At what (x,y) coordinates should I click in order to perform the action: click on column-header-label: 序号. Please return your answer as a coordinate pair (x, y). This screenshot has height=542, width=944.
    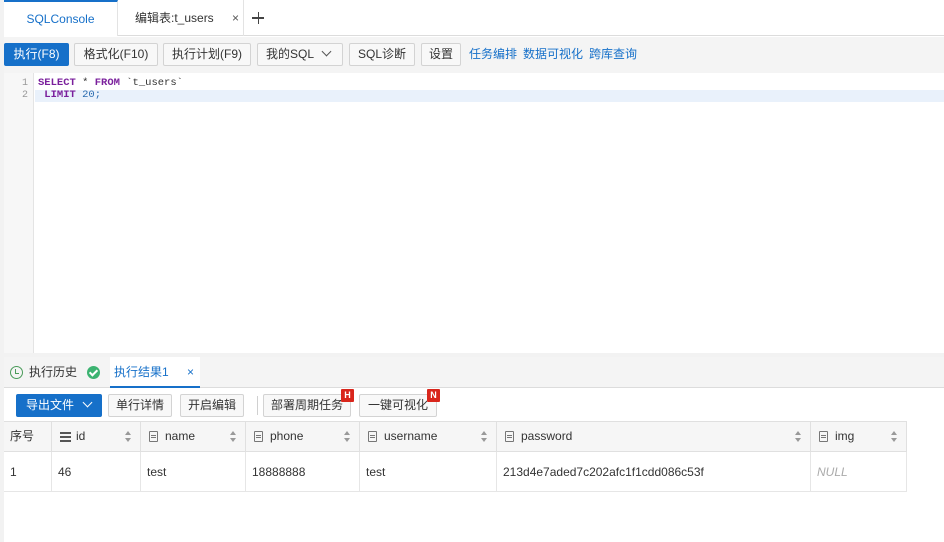
    Looking at the image, I should click on (22, 436).